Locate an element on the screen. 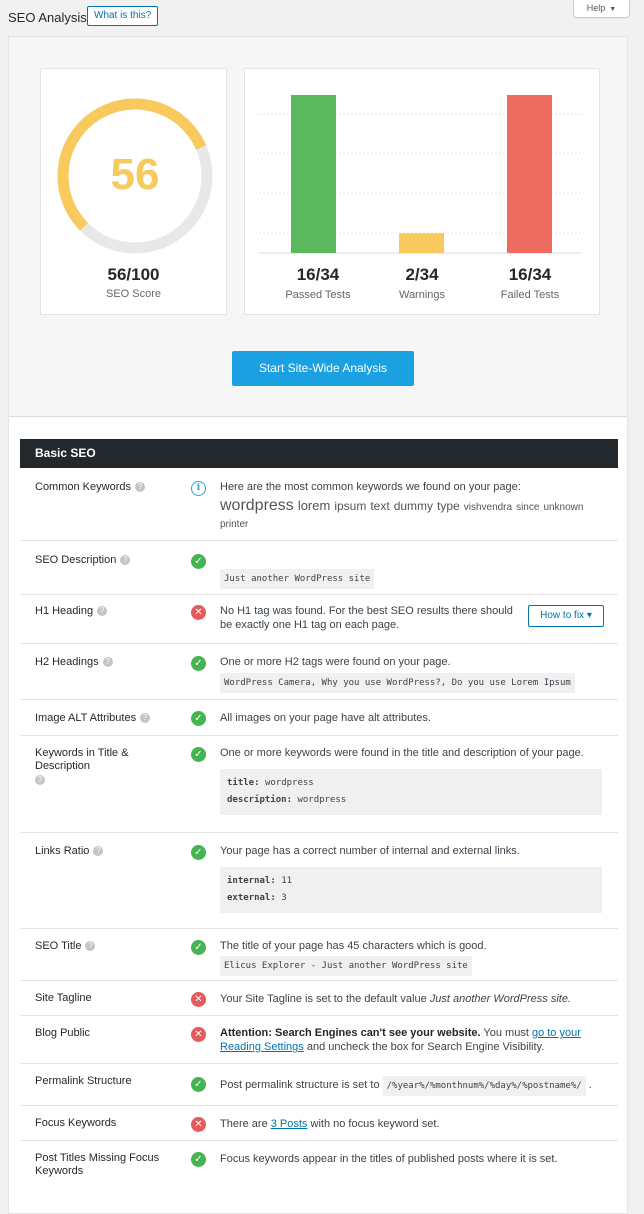  row-label-text: Image ALT Attributes is located at coordinates (86, 718).